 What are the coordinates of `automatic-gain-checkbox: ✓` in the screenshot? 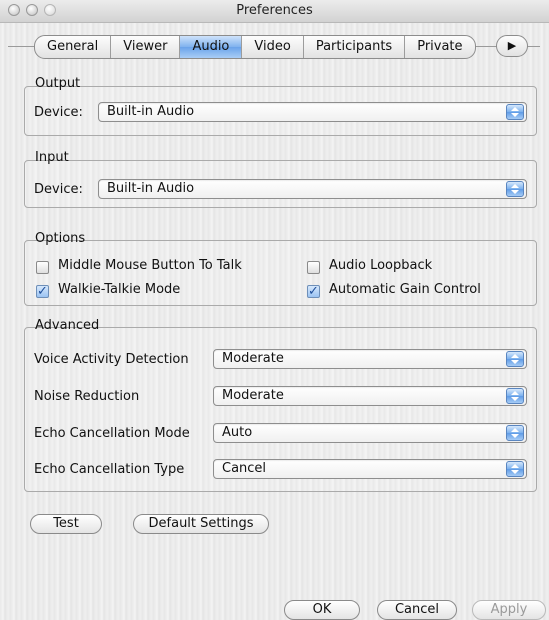 It's located at (313, 291).